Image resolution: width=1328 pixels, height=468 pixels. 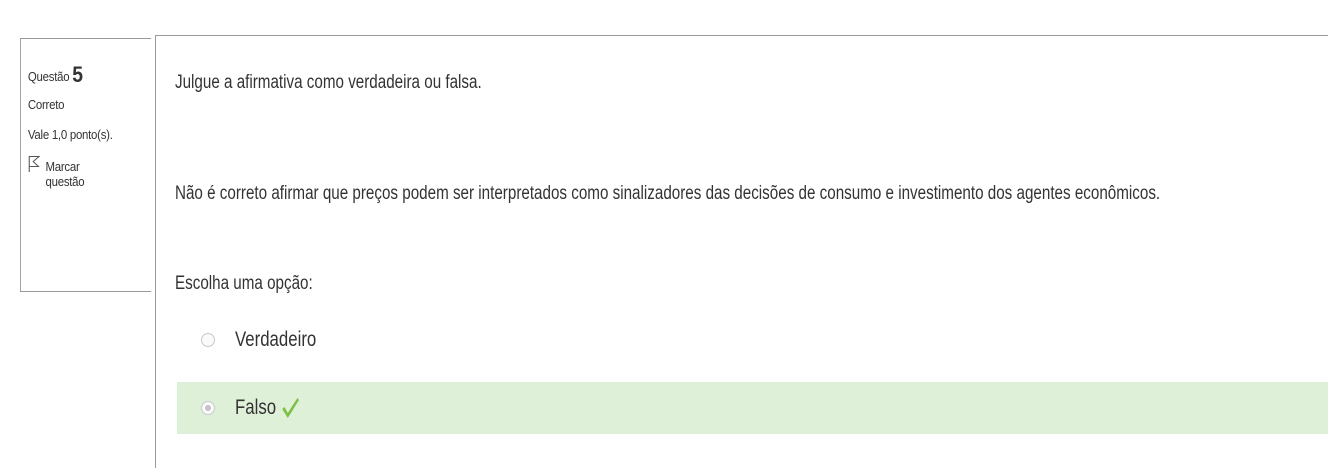 What do you see at coordinates (70, 134) in the screenshot?
I see `question-grade: Vale 1,0 ponto(s).` at bounding box center [70, 134].